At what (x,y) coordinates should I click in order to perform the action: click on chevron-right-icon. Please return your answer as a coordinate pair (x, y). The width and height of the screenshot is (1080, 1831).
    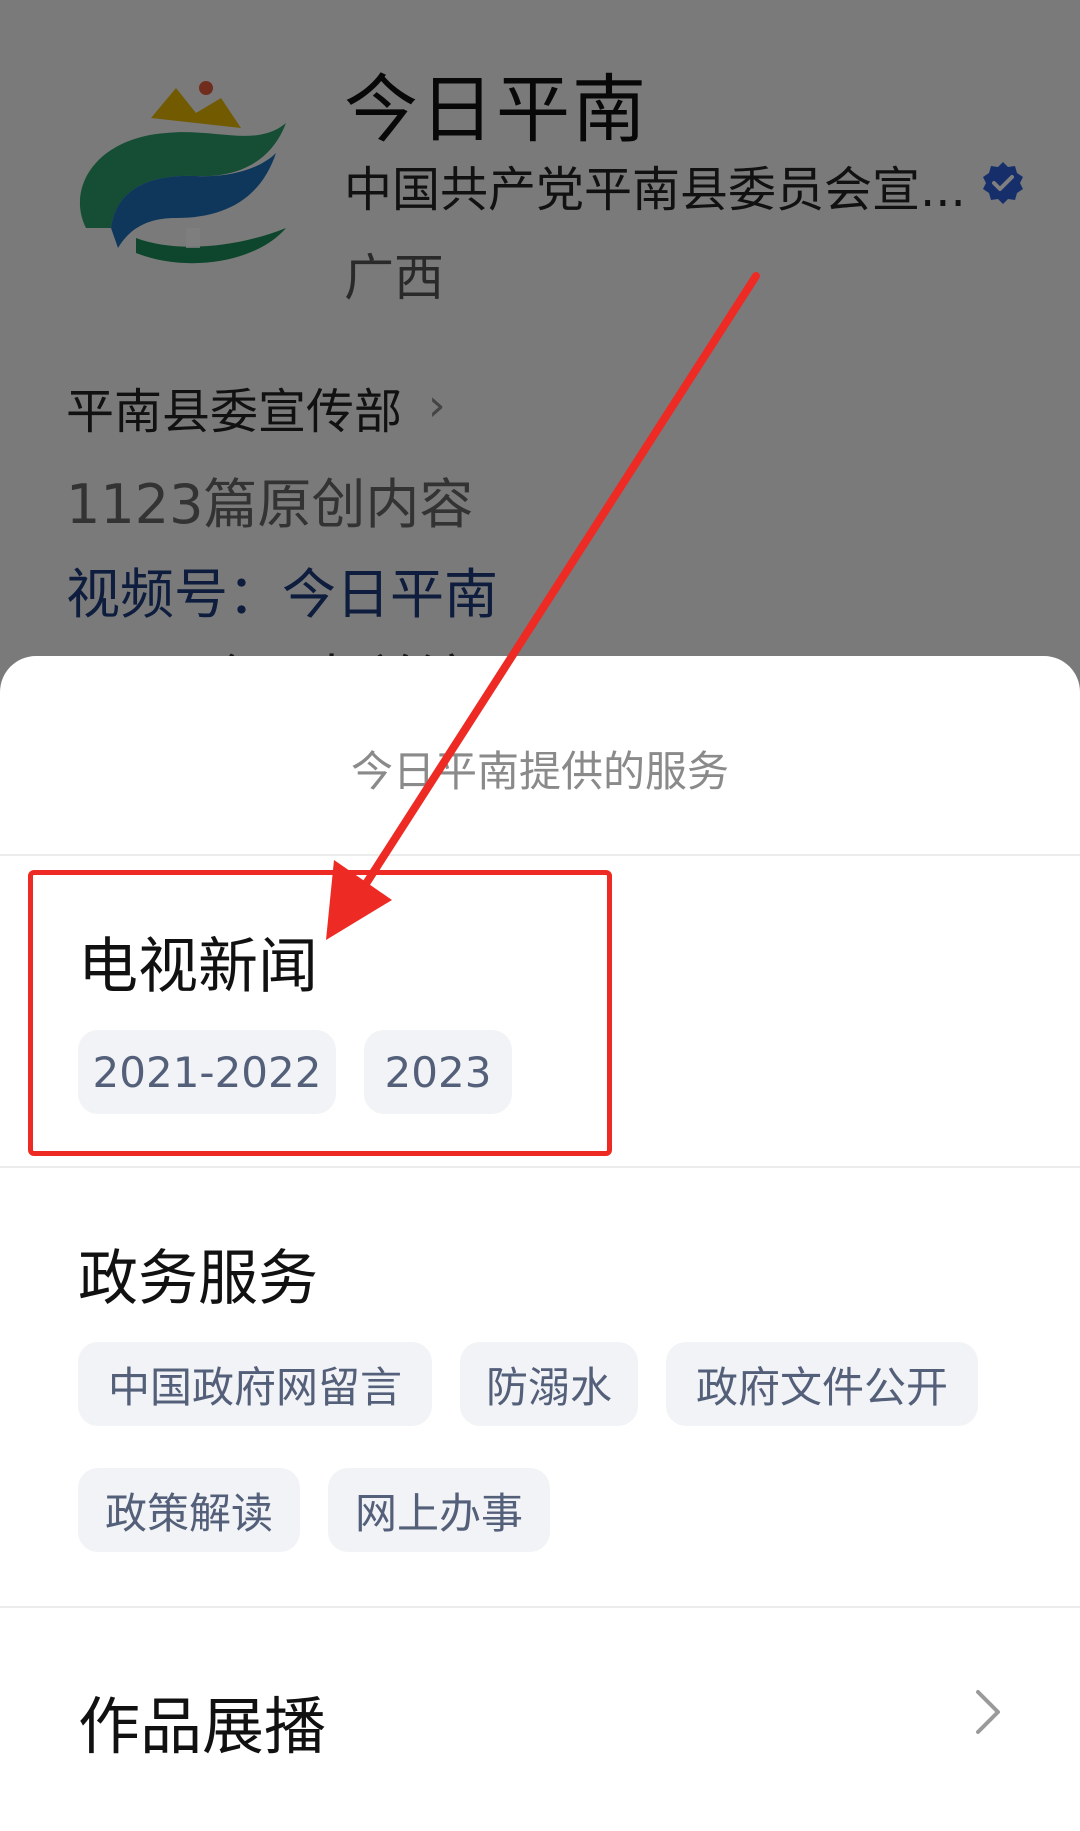
    Looking at the image, I should click on (988, 1712).